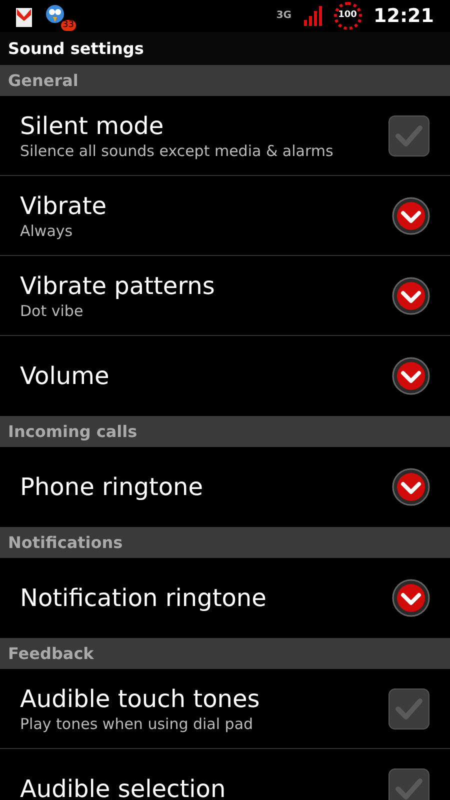 The height and width of the screenshot is (800, 450). I want to click on signal-icon, so click(313, 16).